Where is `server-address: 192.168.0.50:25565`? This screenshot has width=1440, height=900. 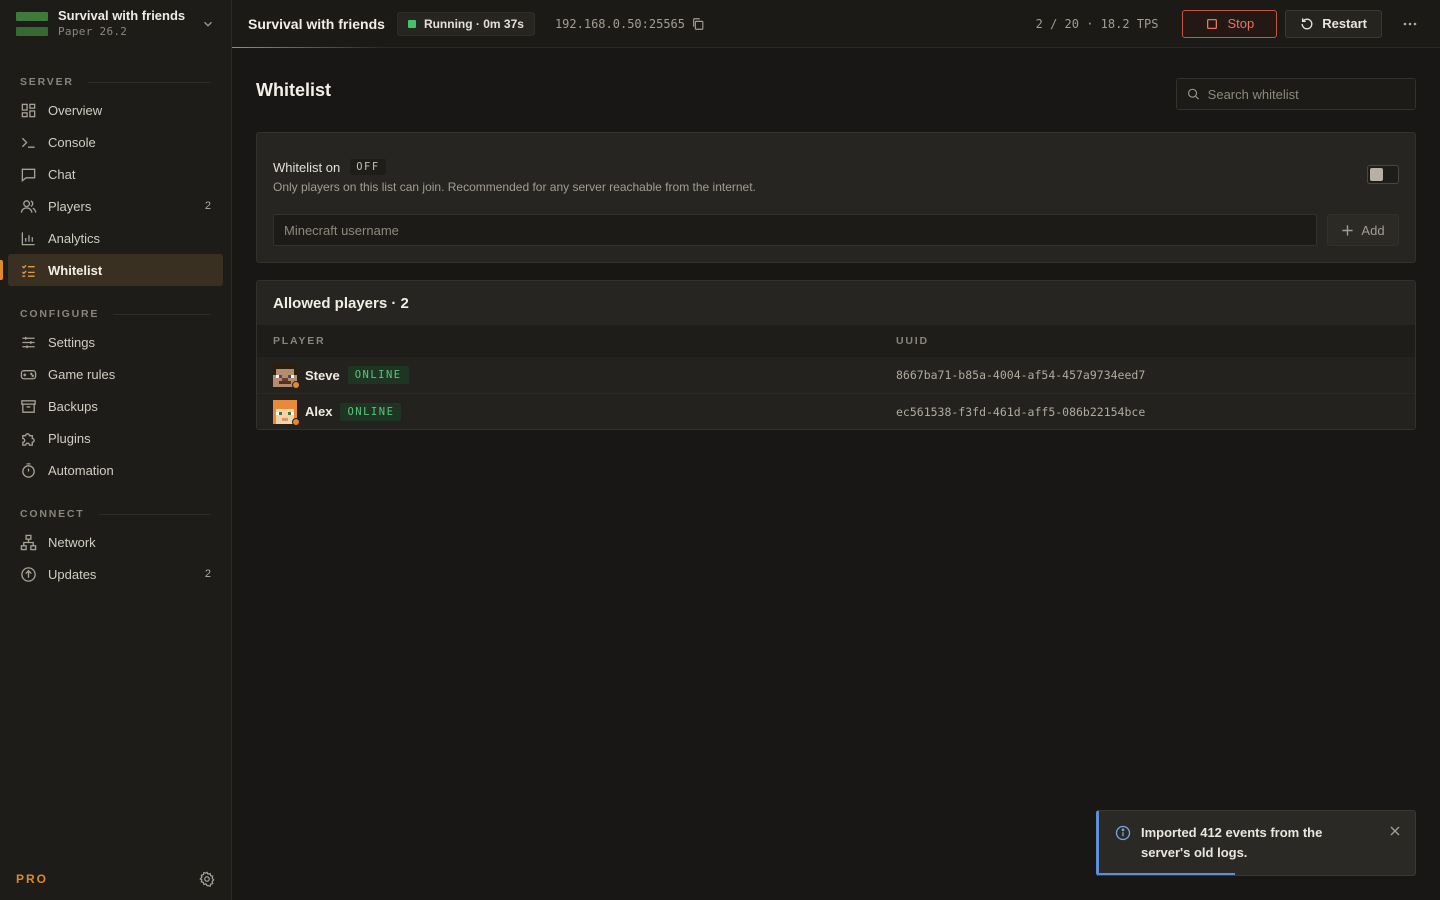 server-address: 192.168.0.50:25565 is located at coordinates (630, 24).